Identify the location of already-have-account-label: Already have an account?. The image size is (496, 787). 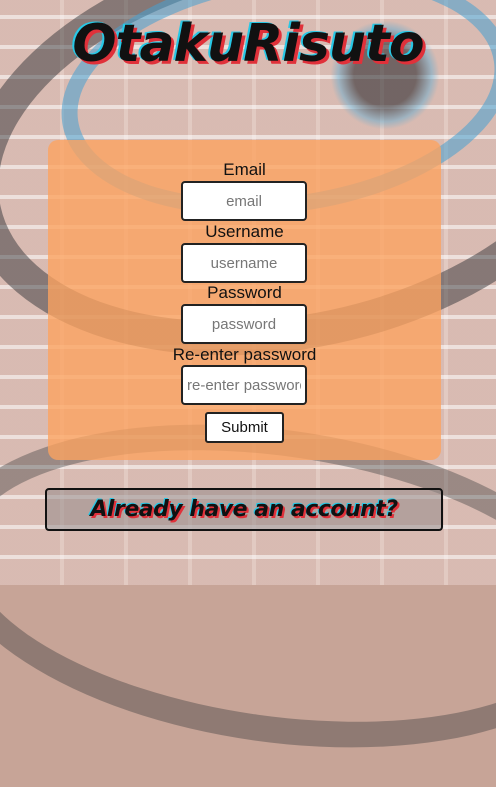
(244, 509).